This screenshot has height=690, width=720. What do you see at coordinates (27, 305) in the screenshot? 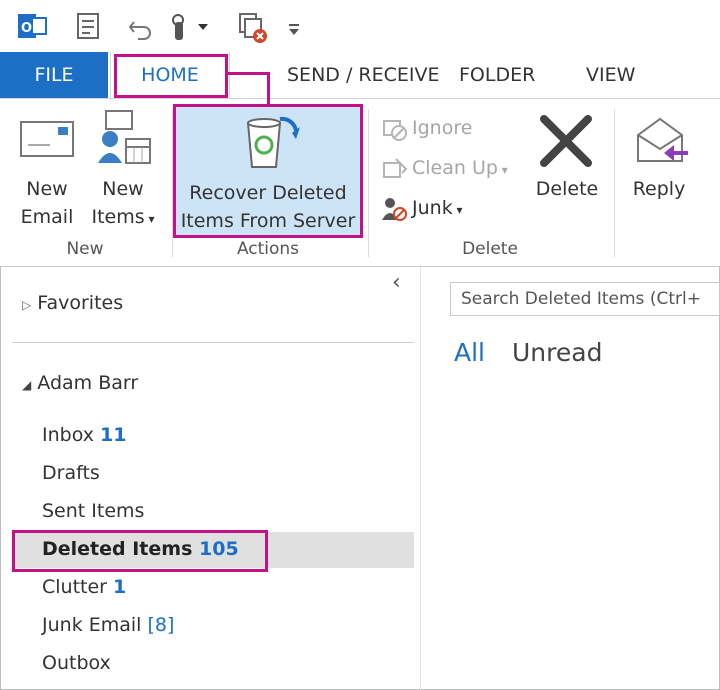
I see `expand-arrow-icon: ▷` at bounding box center [27, 305].